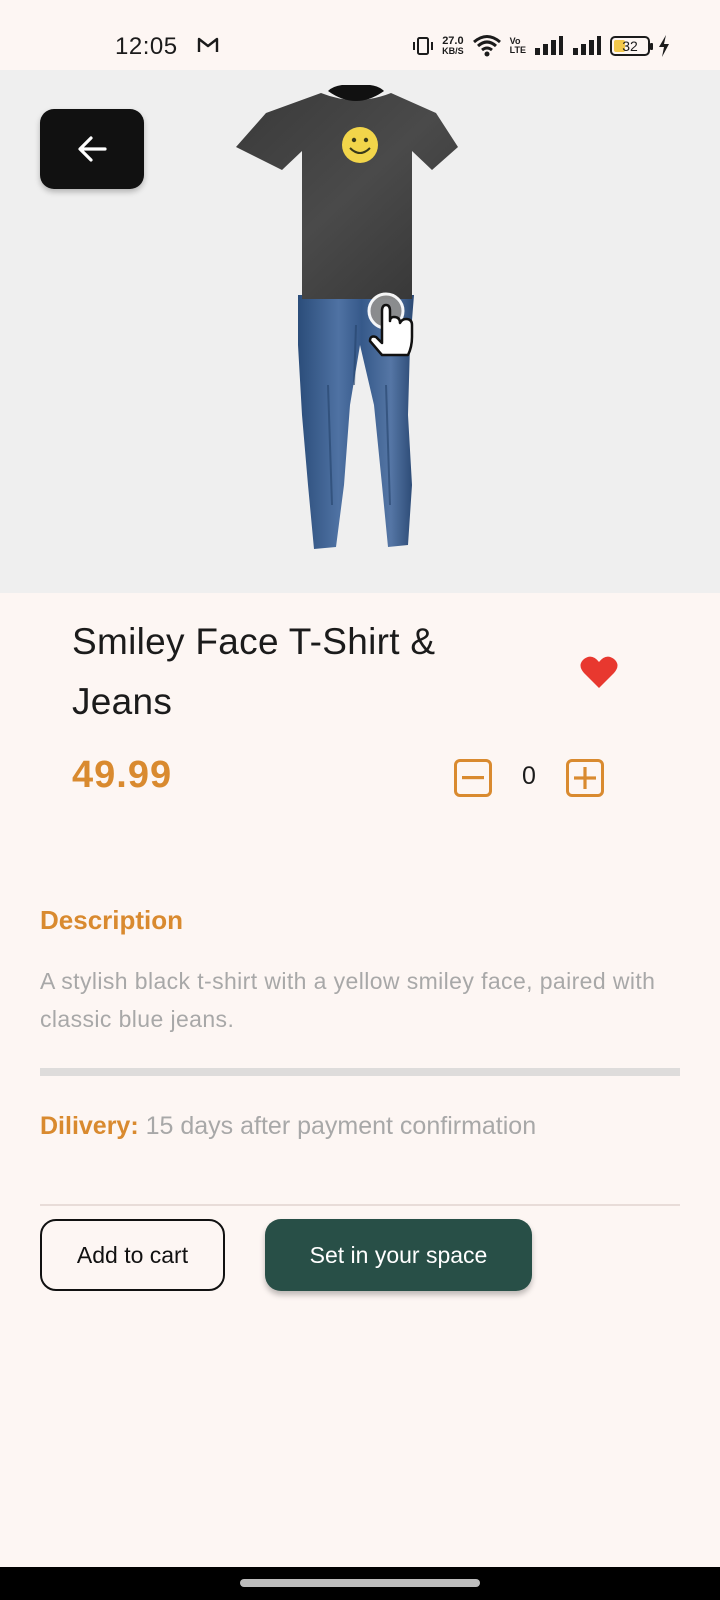 The width and height of the screenshot is (720, 1600). I want to click on plus-icon, so click(585, 778).